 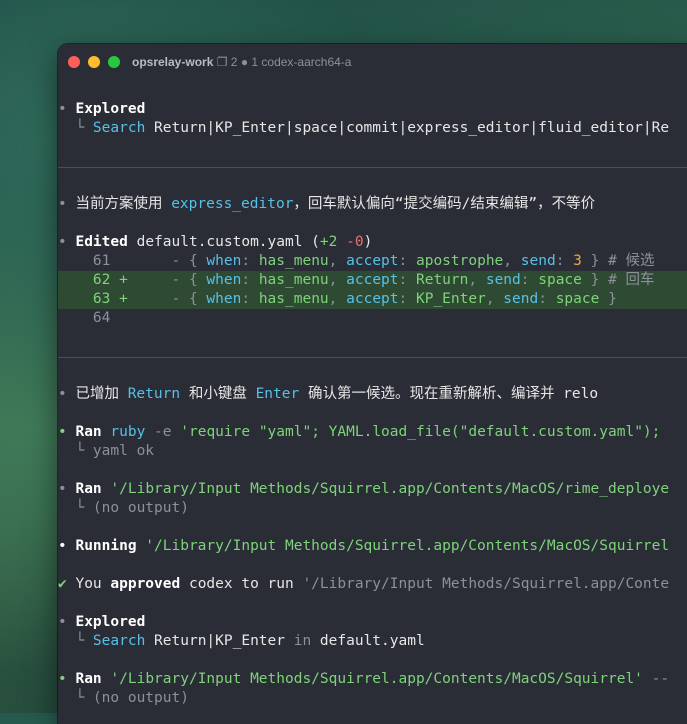 I want to click on line-number: 64, so click(x=101, y=318).